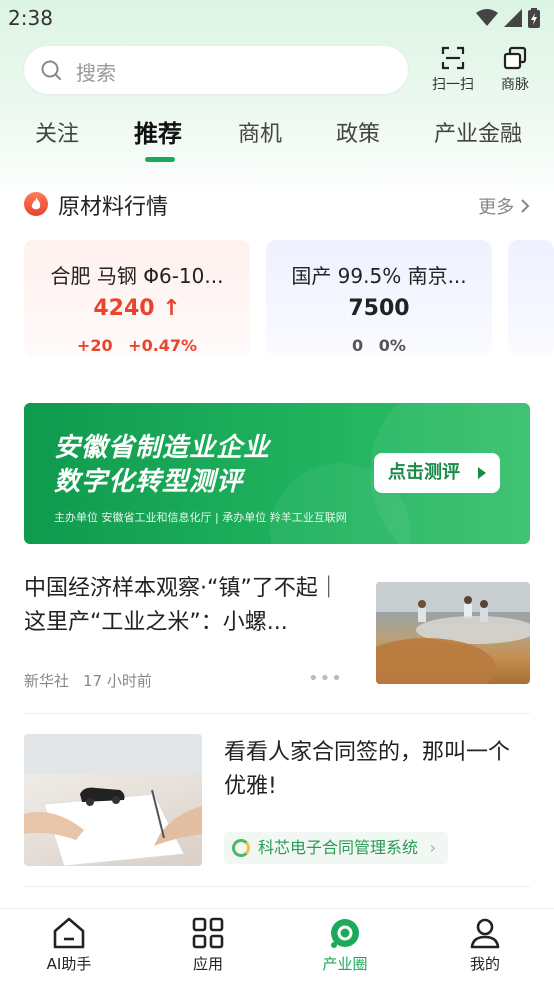  I want to click on nav-apps: 应用, so click(208, 945).